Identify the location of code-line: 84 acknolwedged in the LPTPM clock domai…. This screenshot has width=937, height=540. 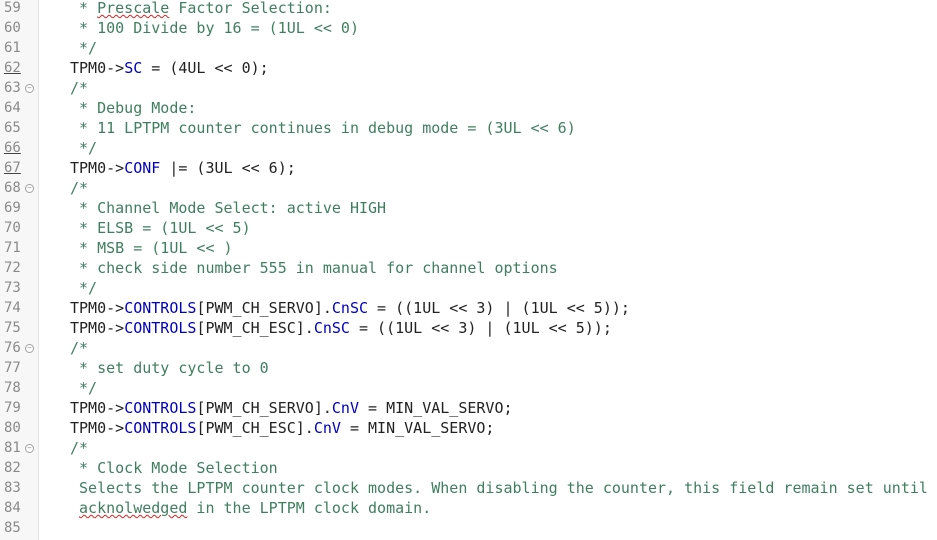
(468, 508).